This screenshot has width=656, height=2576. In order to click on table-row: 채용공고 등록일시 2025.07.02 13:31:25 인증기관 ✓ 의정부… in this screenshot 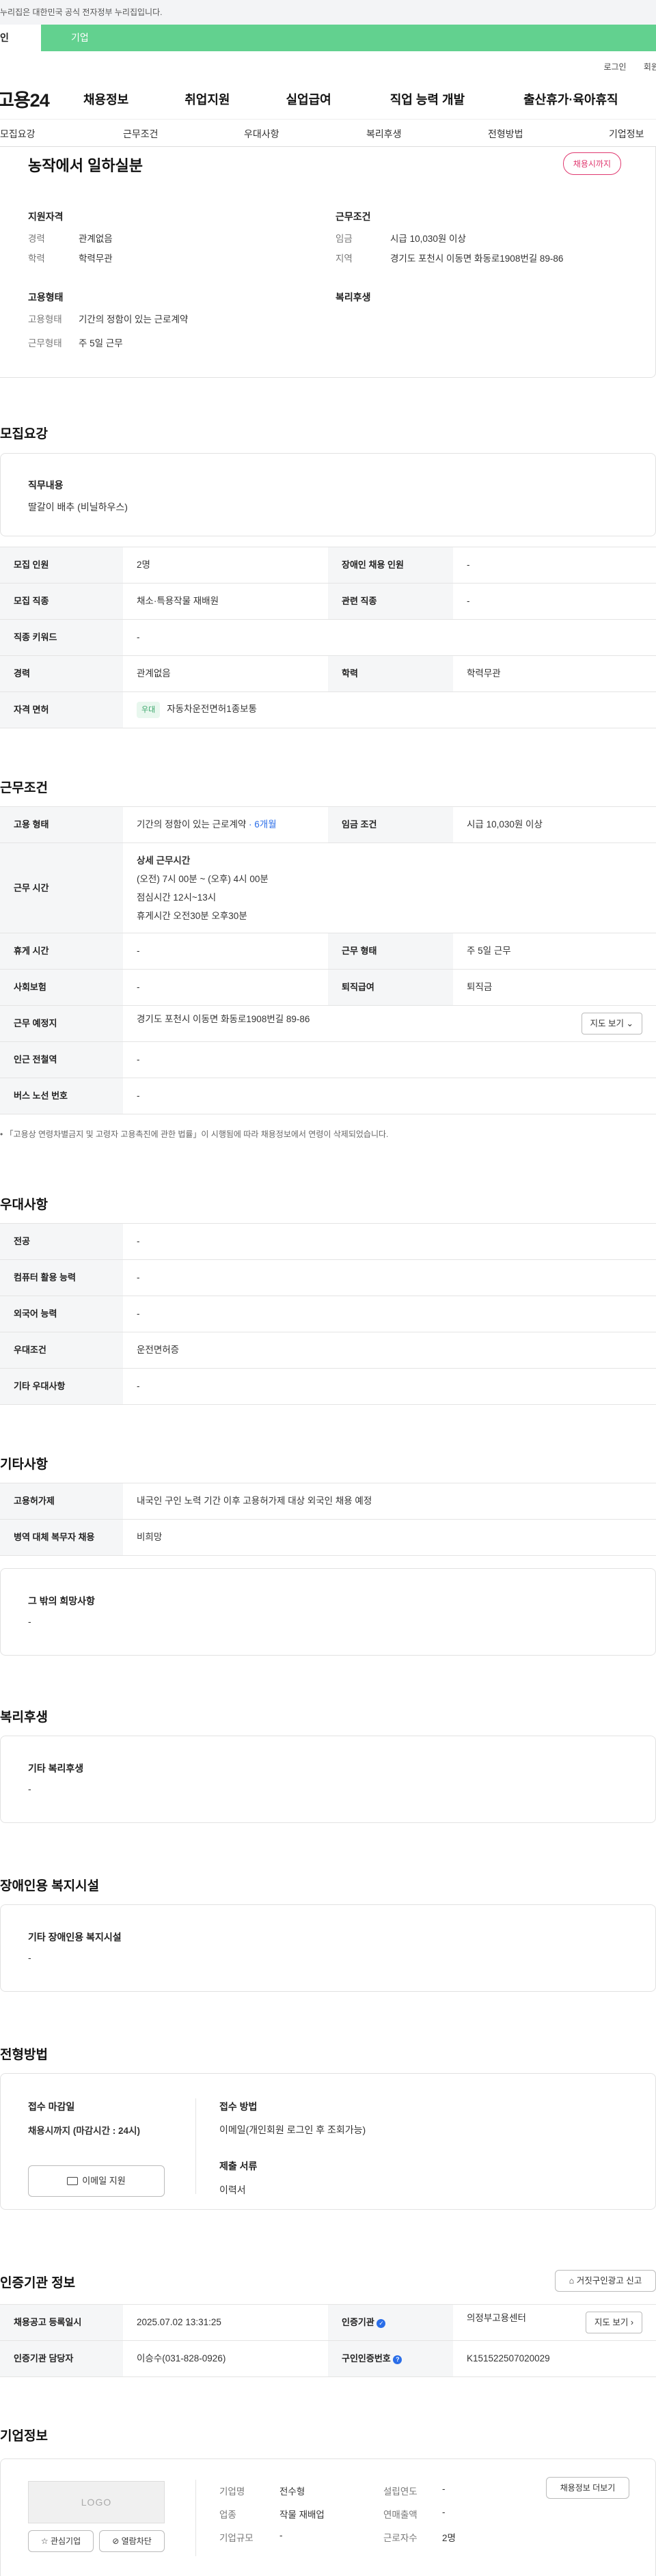, I will do `click(328, 2322)`.